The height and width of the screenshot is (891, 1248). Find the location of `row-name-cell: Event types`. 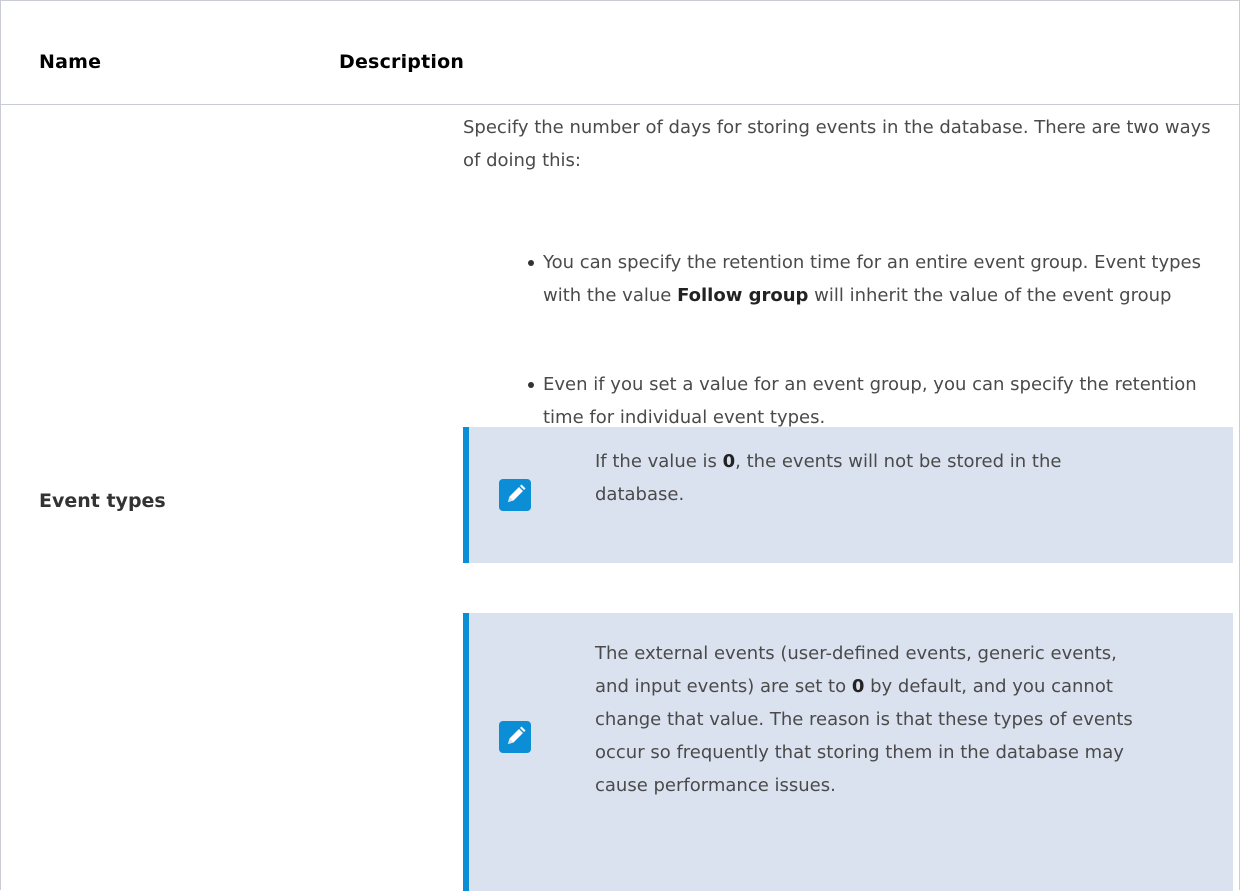

row-name-cell: Event types is located at coordinates (102, 501).